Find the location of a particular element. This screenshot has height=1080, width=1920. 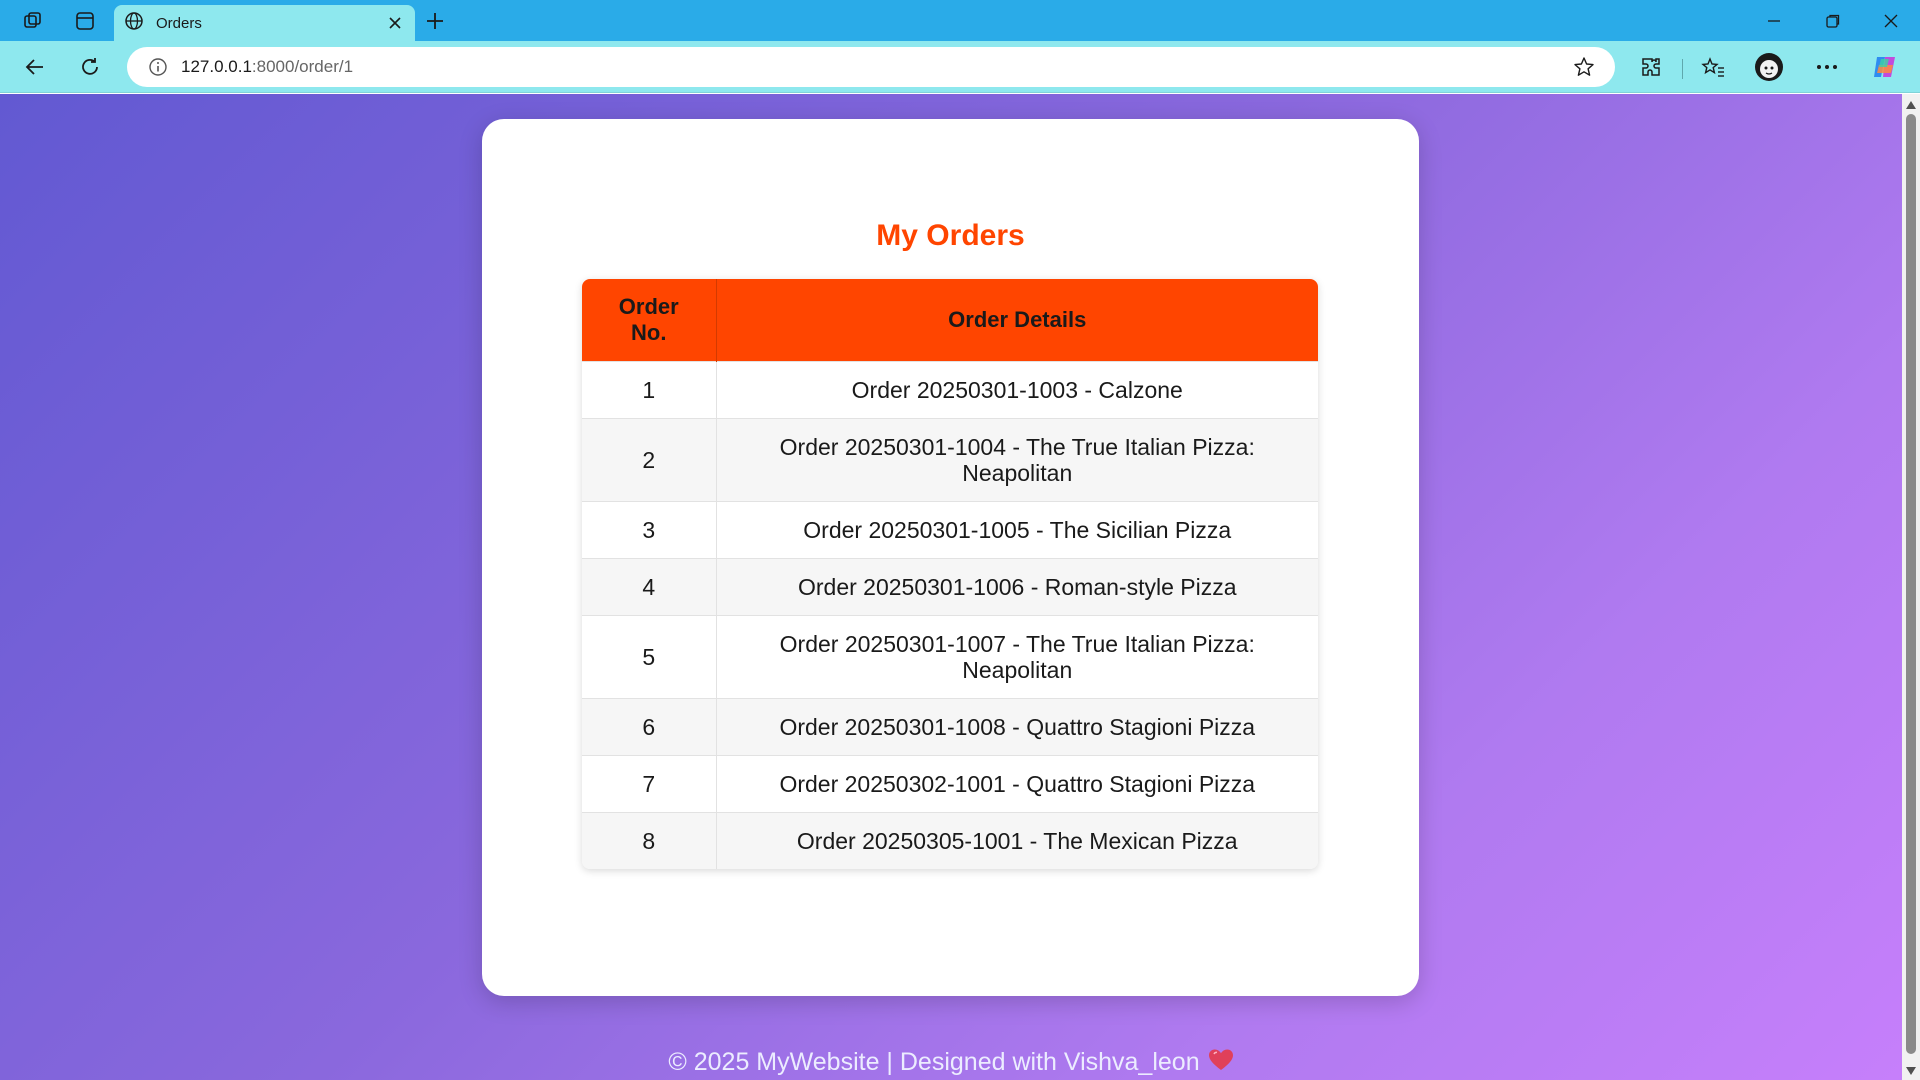

column-header-order-no: Order No. is located at coordinates (649, 320).